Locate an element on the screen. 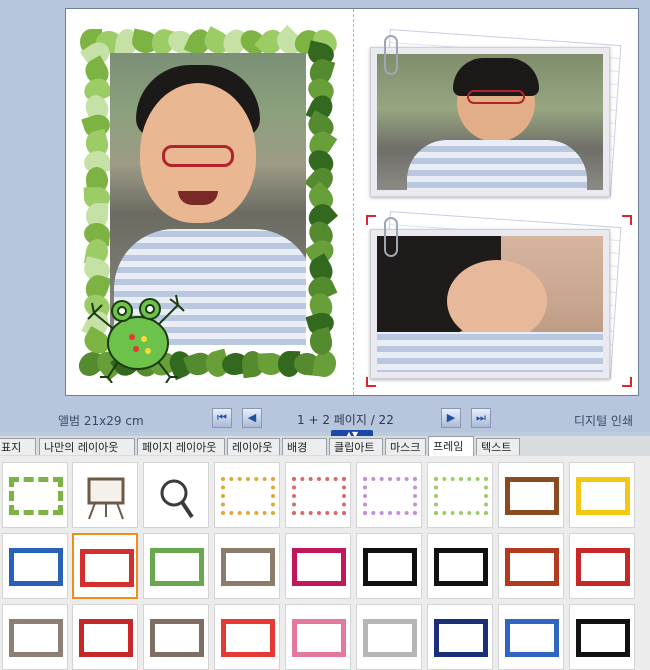 The image size is (650, 670). photo-card-top is located at coordinates (490, 122).